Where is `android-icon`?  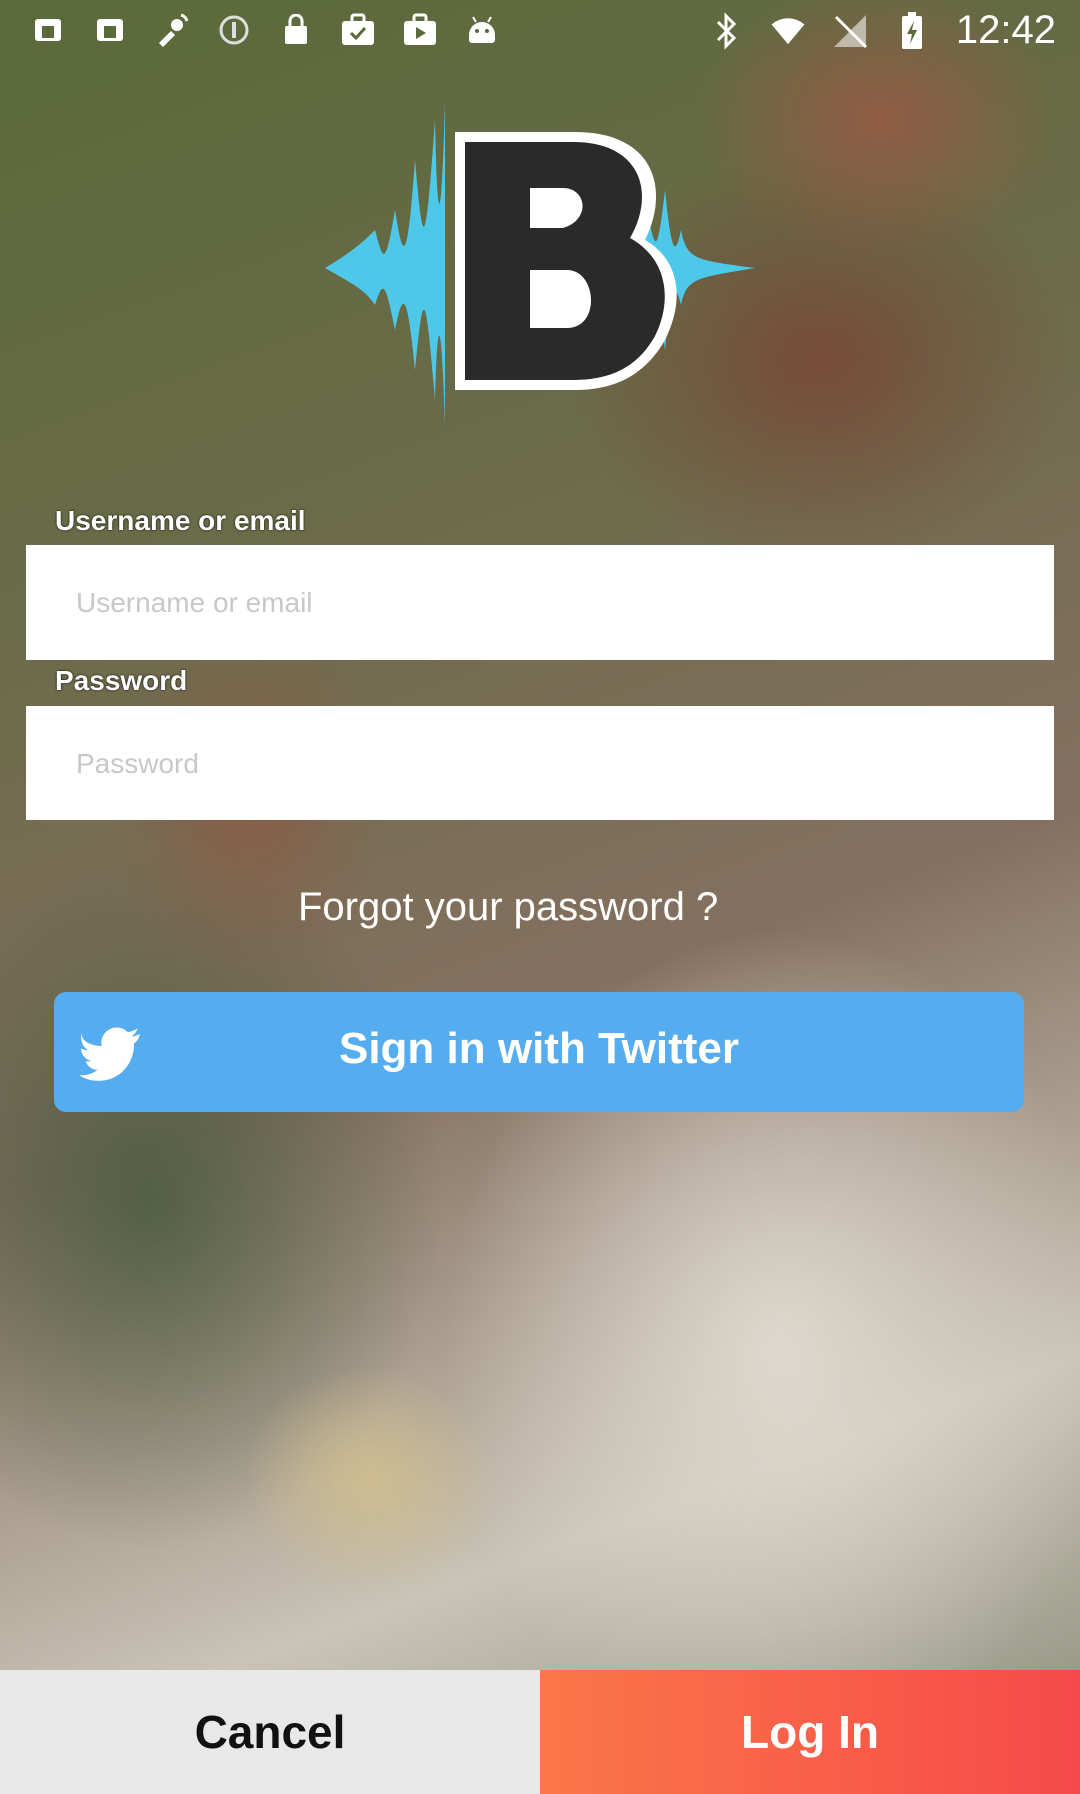
android-icon is located at coordinates (482, 30).